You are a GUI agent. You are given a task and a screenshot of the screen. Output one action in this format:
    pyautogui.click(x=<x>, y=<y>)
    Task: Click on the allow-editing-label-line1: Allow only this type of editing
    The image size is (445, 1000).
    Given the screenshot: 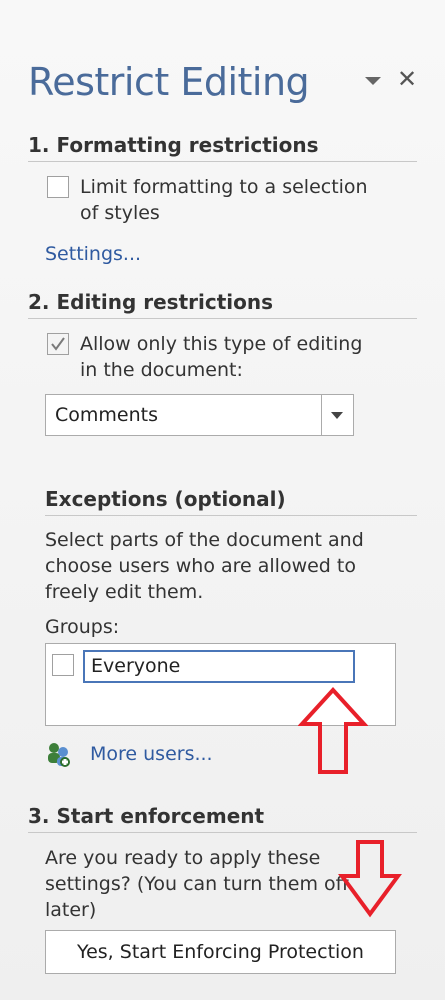 What is the action you would take?
    pyautogui.click(x=221, y=344)
    